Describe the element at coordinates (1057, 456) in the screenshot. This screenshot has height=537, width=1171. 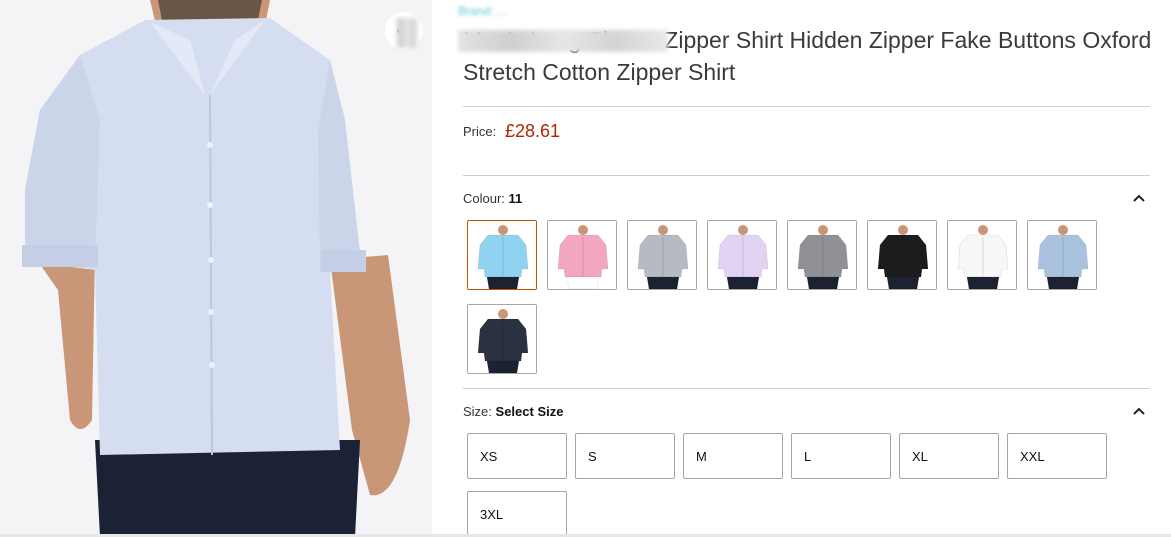
I see `size-option-xxl: XXL` at that location.